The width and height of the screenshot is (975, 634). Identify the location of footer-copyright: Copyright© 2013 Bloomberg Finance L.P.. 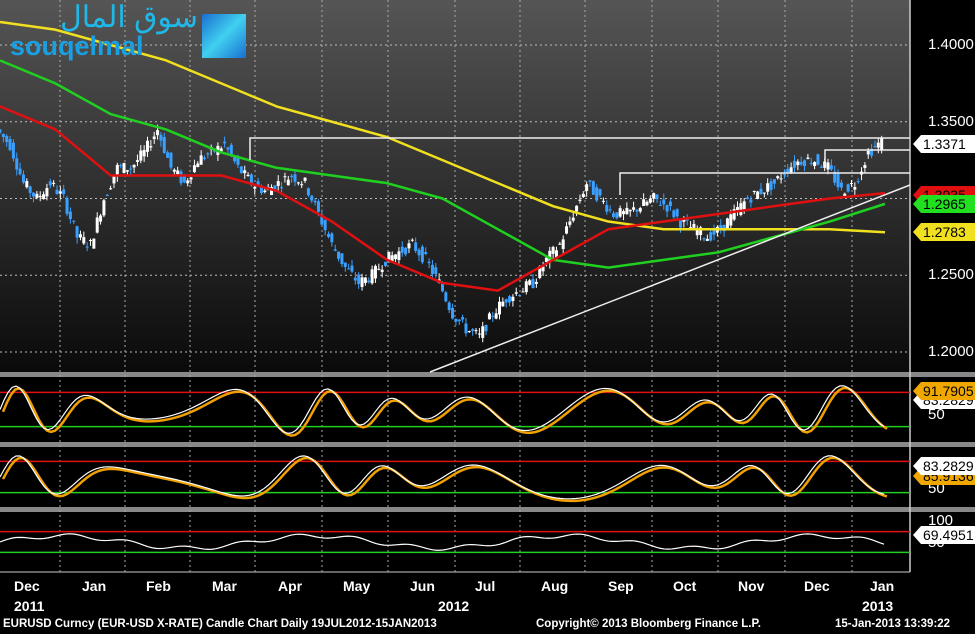
(648, 624).